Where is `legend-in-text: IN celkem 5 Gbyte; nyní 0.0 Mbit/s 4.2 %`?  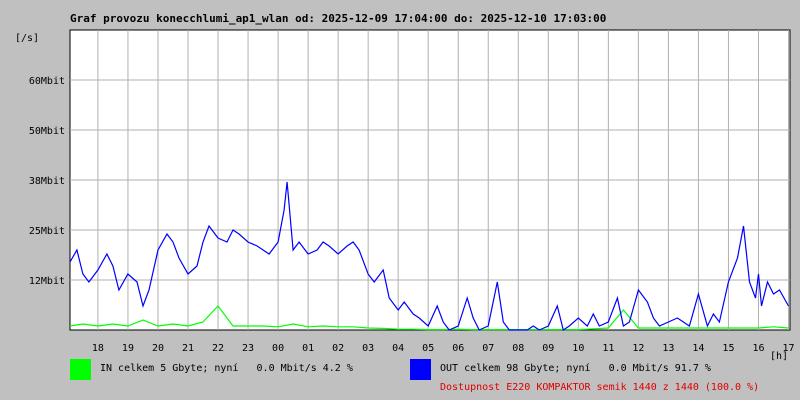 legend-in-text: IN celkem 5 Gbyte; nyní 0.0 Mbit/s 4.2 % is located at coordinates (226, 368).